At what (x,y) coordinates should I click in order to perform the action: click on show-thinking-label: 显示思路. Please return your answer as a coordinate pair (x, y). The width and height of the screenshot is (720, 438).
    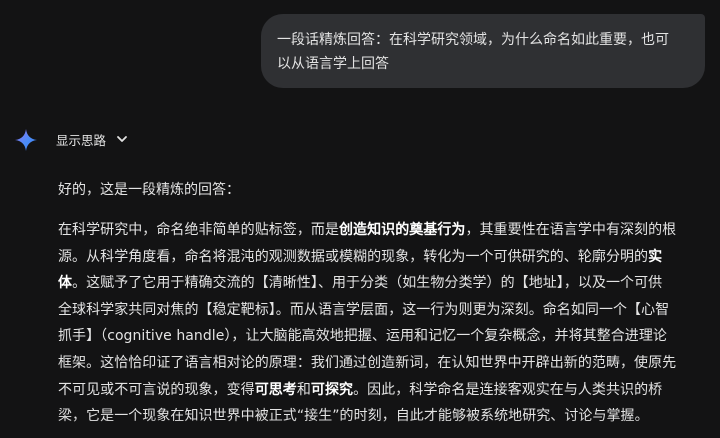
    Looking at the image, I should click on (81, 140).